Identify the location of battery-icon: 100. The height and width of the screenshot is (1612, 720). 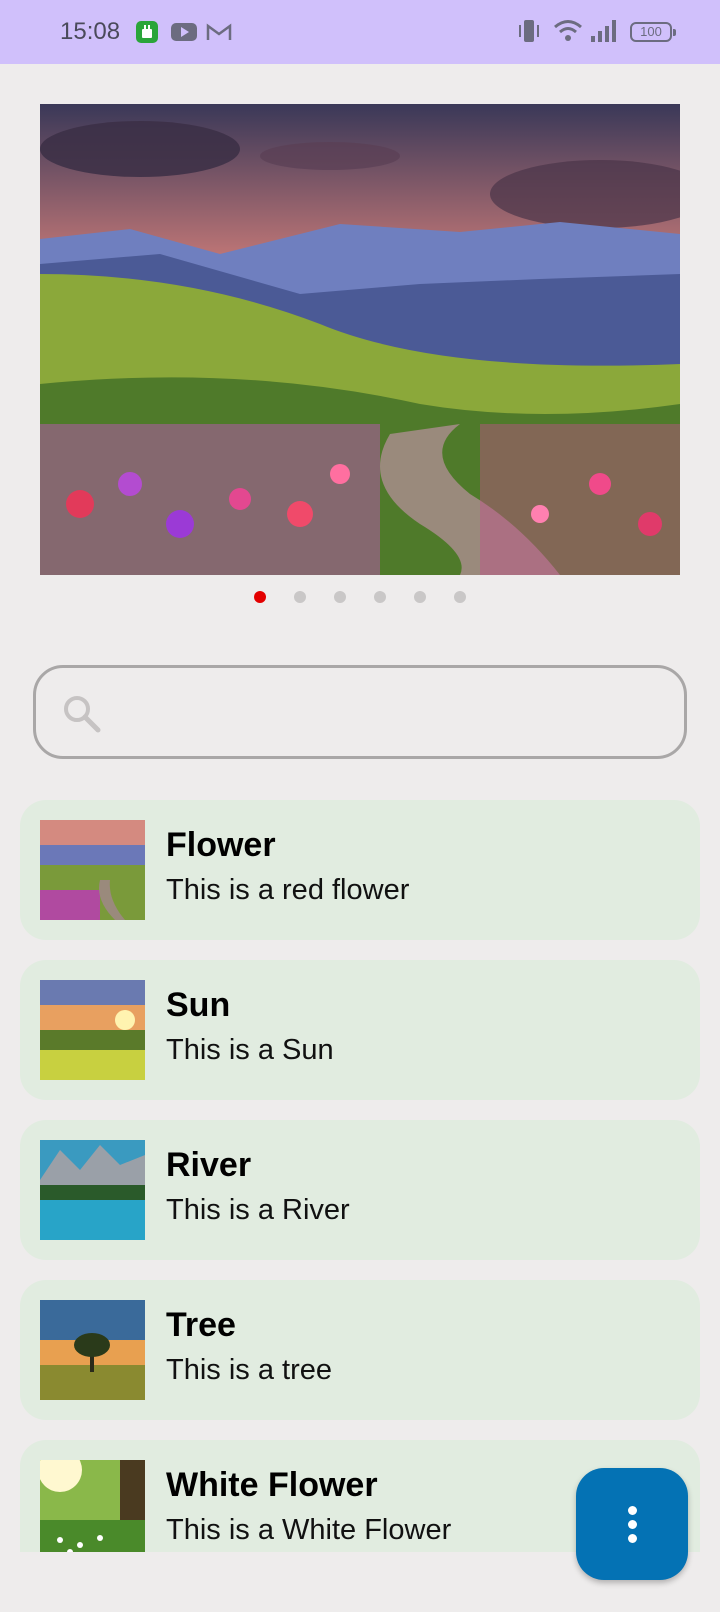
(653, 32).